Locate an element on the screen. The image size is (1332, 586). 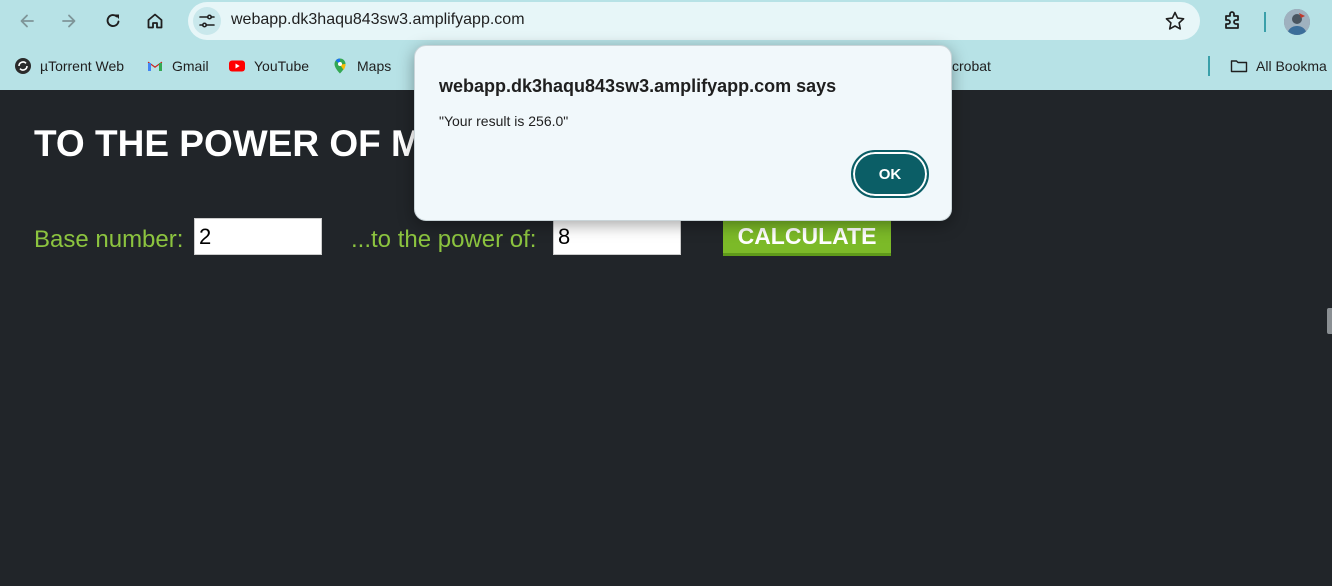
home-icon is located at coordinates (155, 21).